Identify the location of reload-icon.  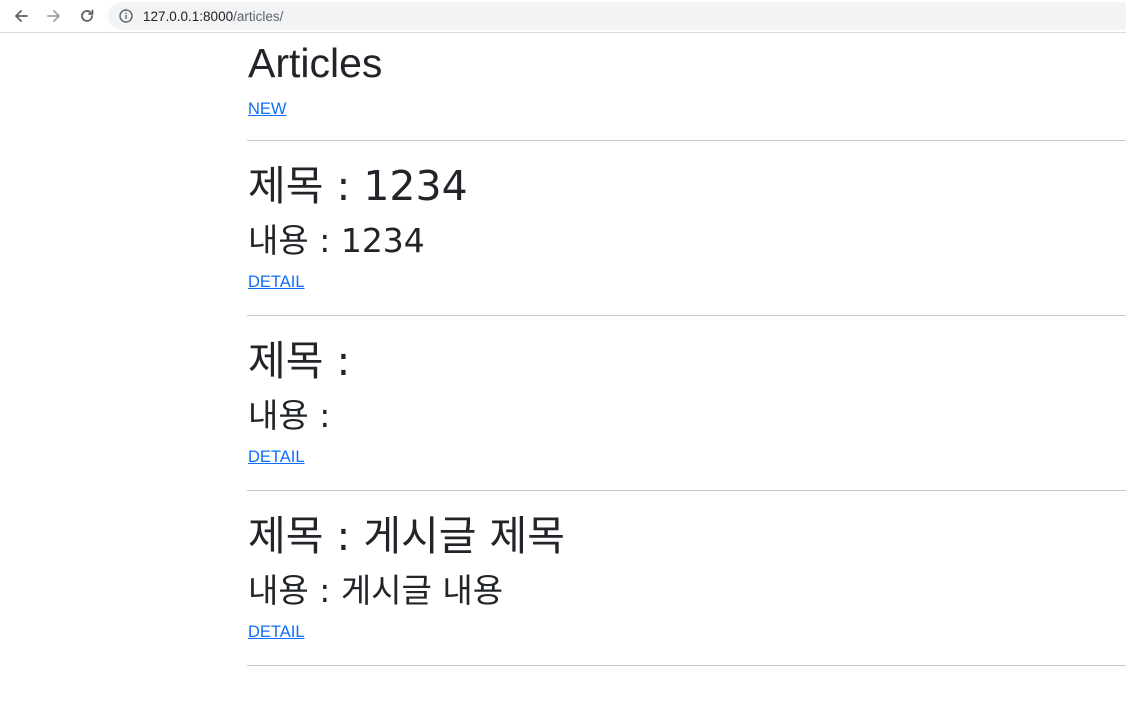
(87, 15).